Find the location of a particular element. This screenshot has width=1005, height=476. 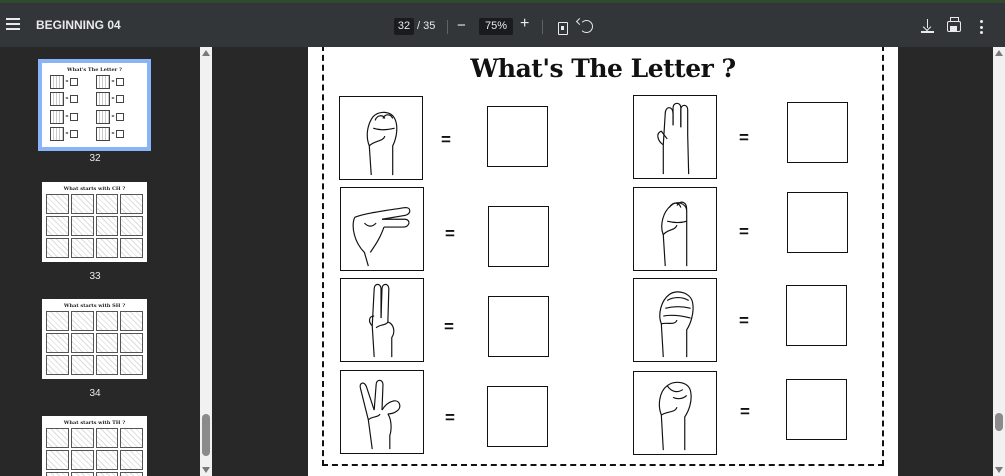

pdf-toolbar: BEGINNING 04 32 / 35 − 75% + is located at coordinates (502, 23).